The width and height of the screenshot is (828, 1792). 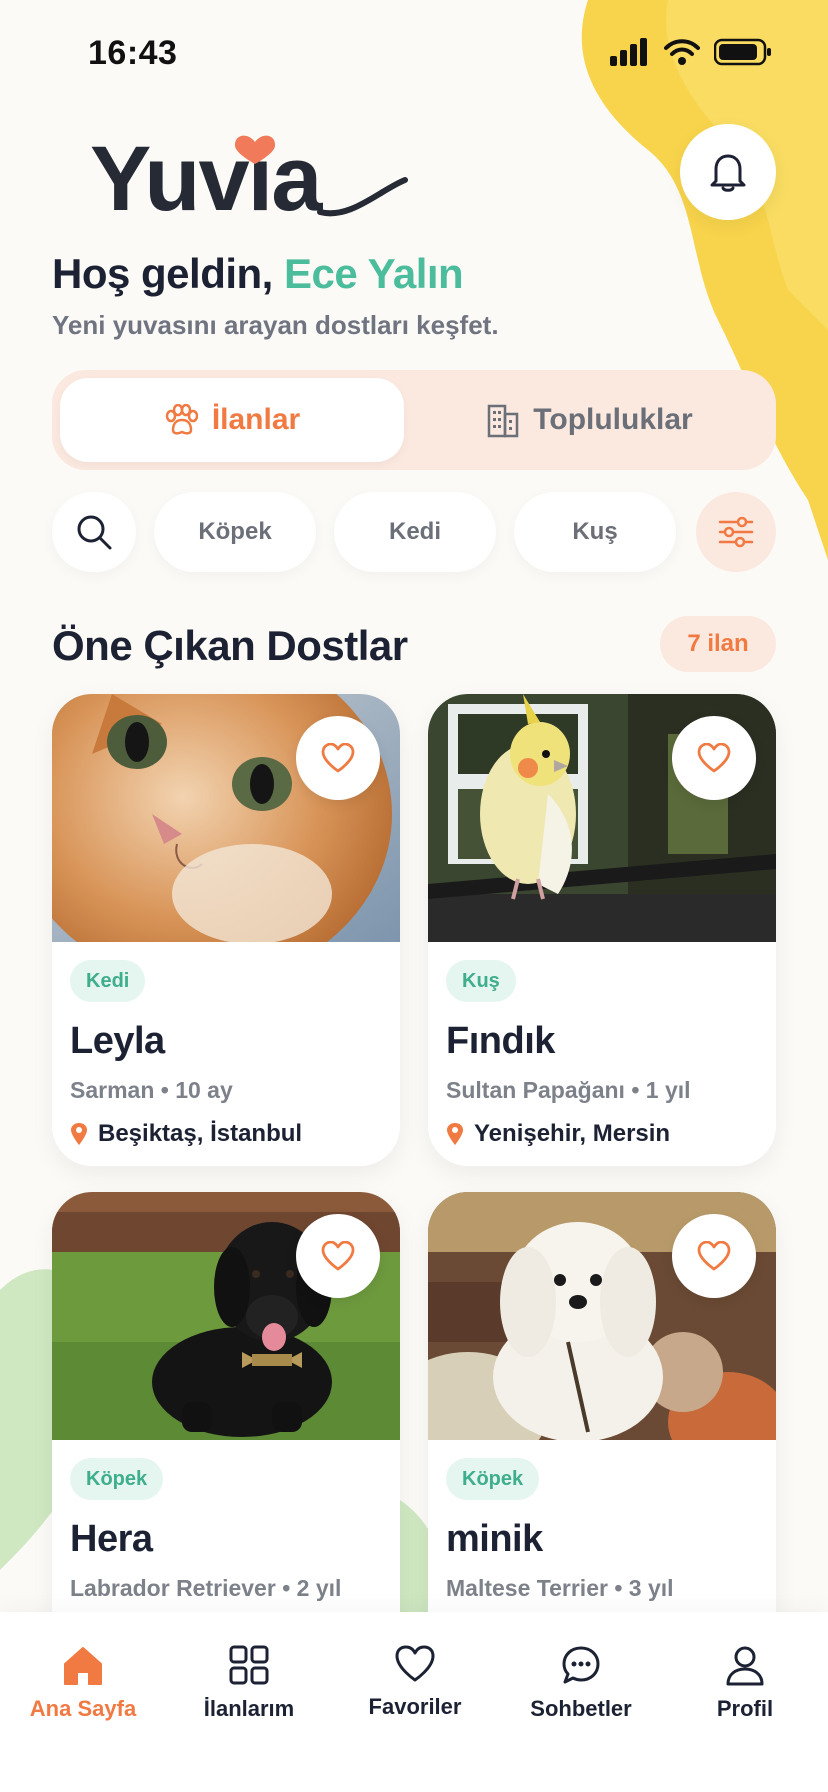 What do you see at coordinates (249, 1708) in the screenshot?
I see `nav-my-listings-label: İlanlarım` at bounding box center [249, 1708].